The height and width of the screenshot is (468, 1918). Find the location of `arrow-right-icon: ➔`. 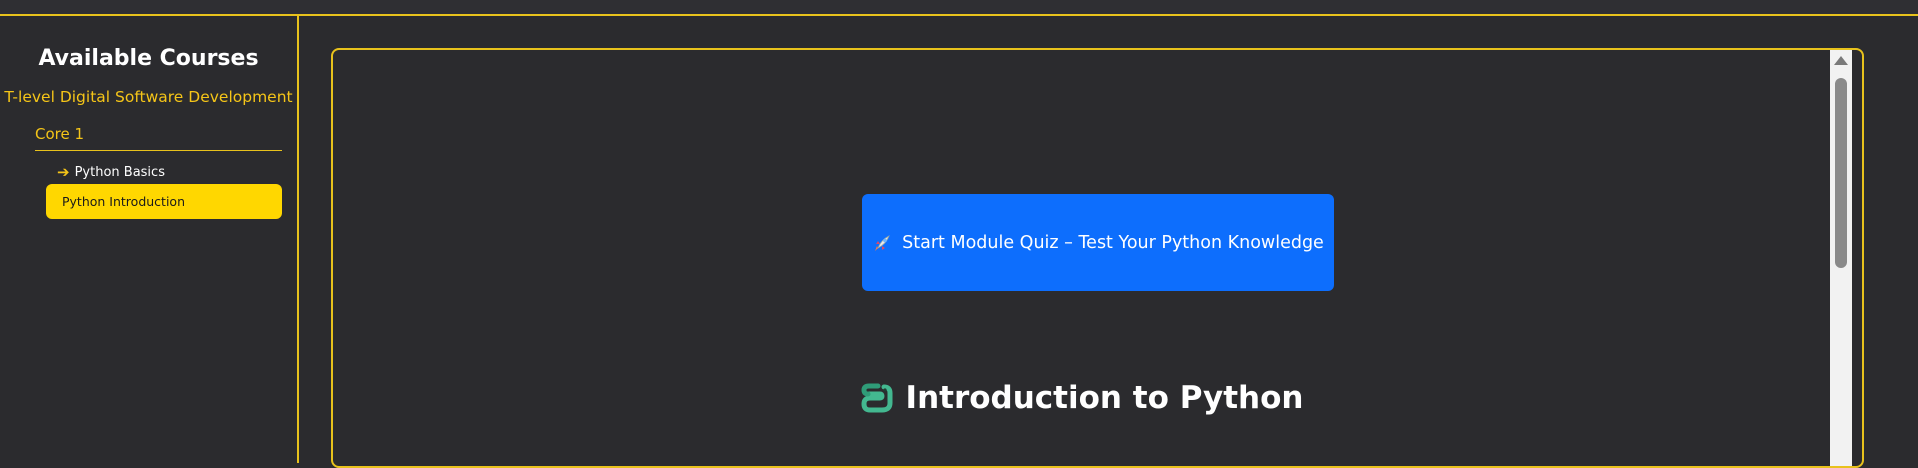

arrow-right-icon: ➔ is located at coordinates (63, 172).